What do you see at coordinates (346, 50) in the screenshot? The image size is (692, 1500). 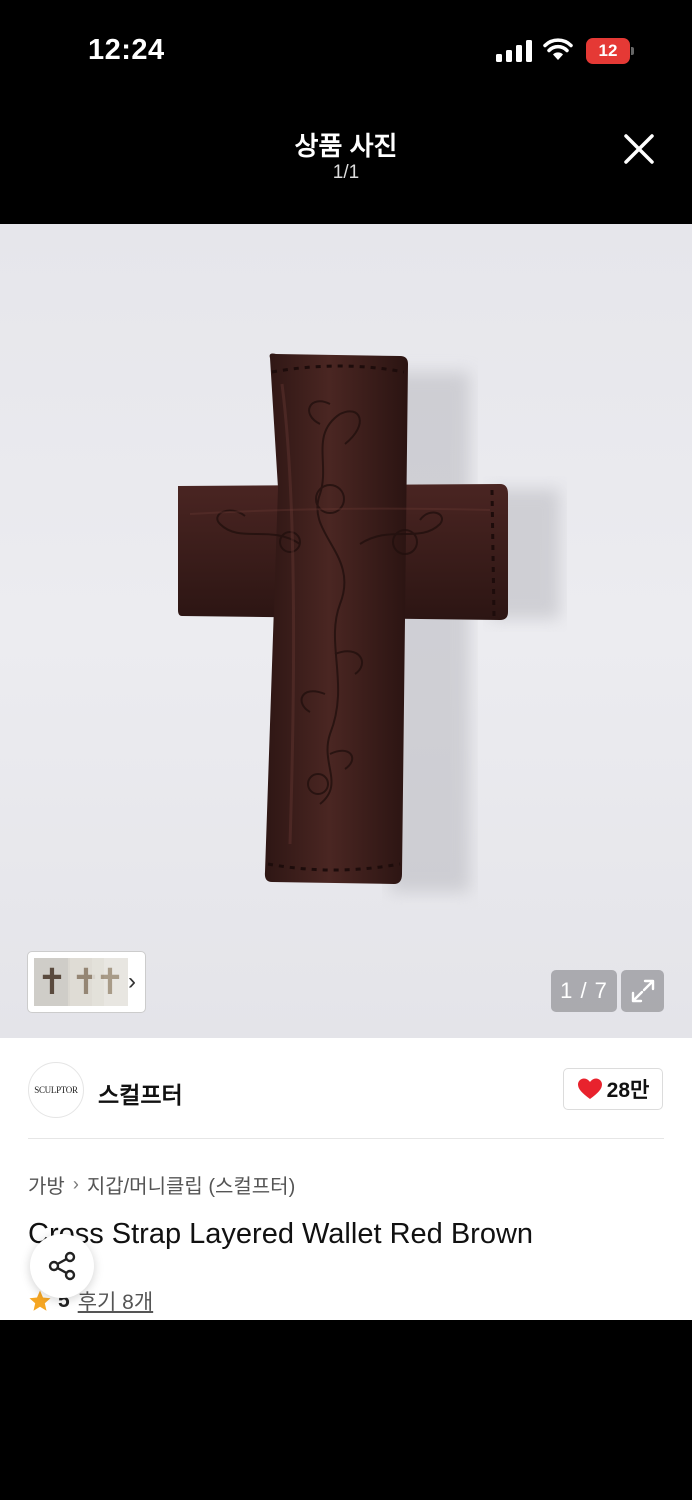 I see `status-bar: 12:24 12` at bounding box center [346, 50].